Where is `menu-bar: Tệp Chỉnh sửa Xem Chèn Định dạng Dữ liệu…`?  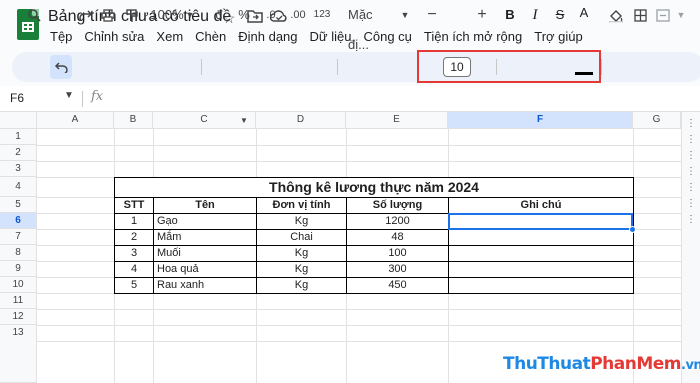 menu-bar: Tệp Chỉnh sửa Xem Chèn Định dạng Dữ liệu… is located at coordinates (316, 37).